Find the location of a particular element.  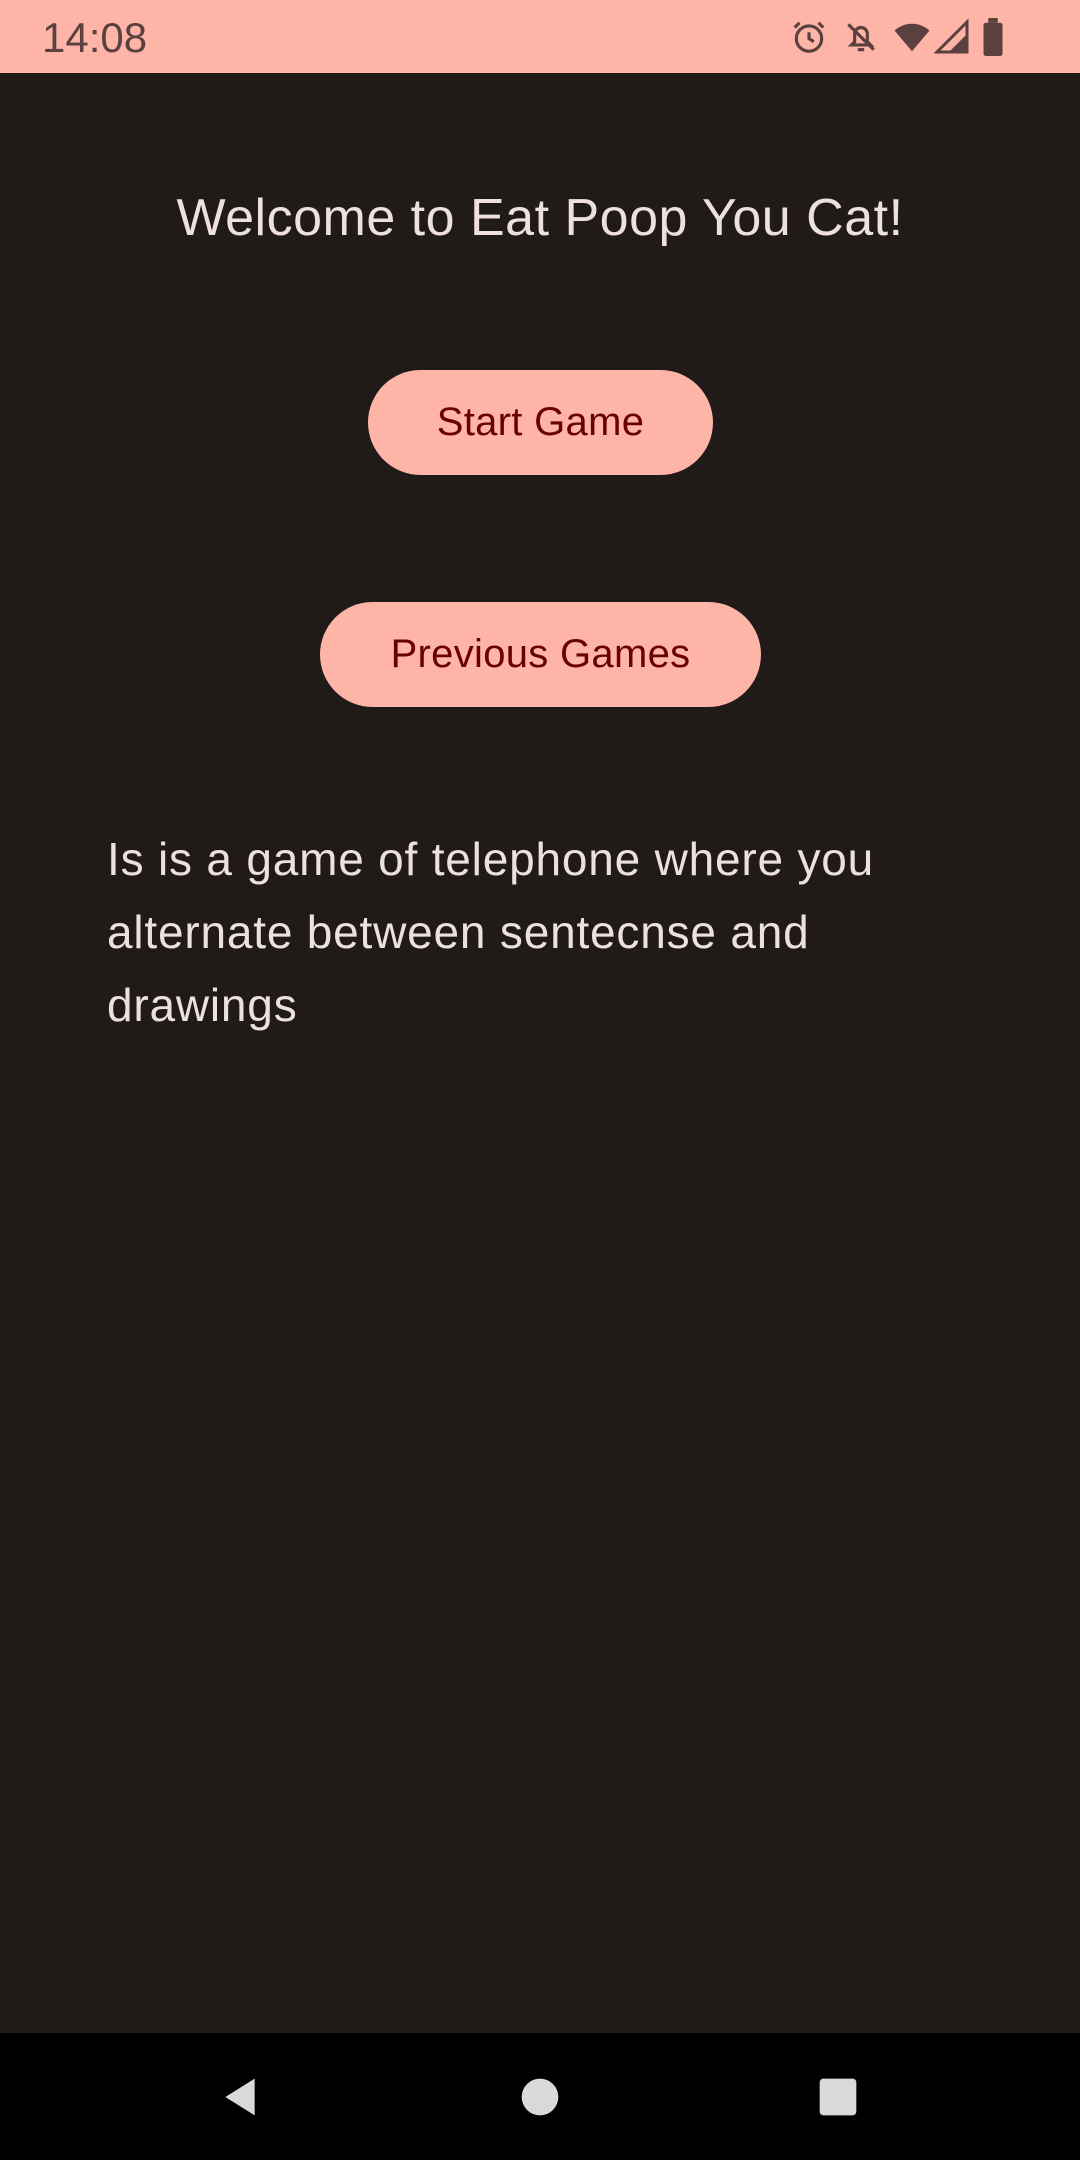

recents-button is located at coordinates (838, 2096).